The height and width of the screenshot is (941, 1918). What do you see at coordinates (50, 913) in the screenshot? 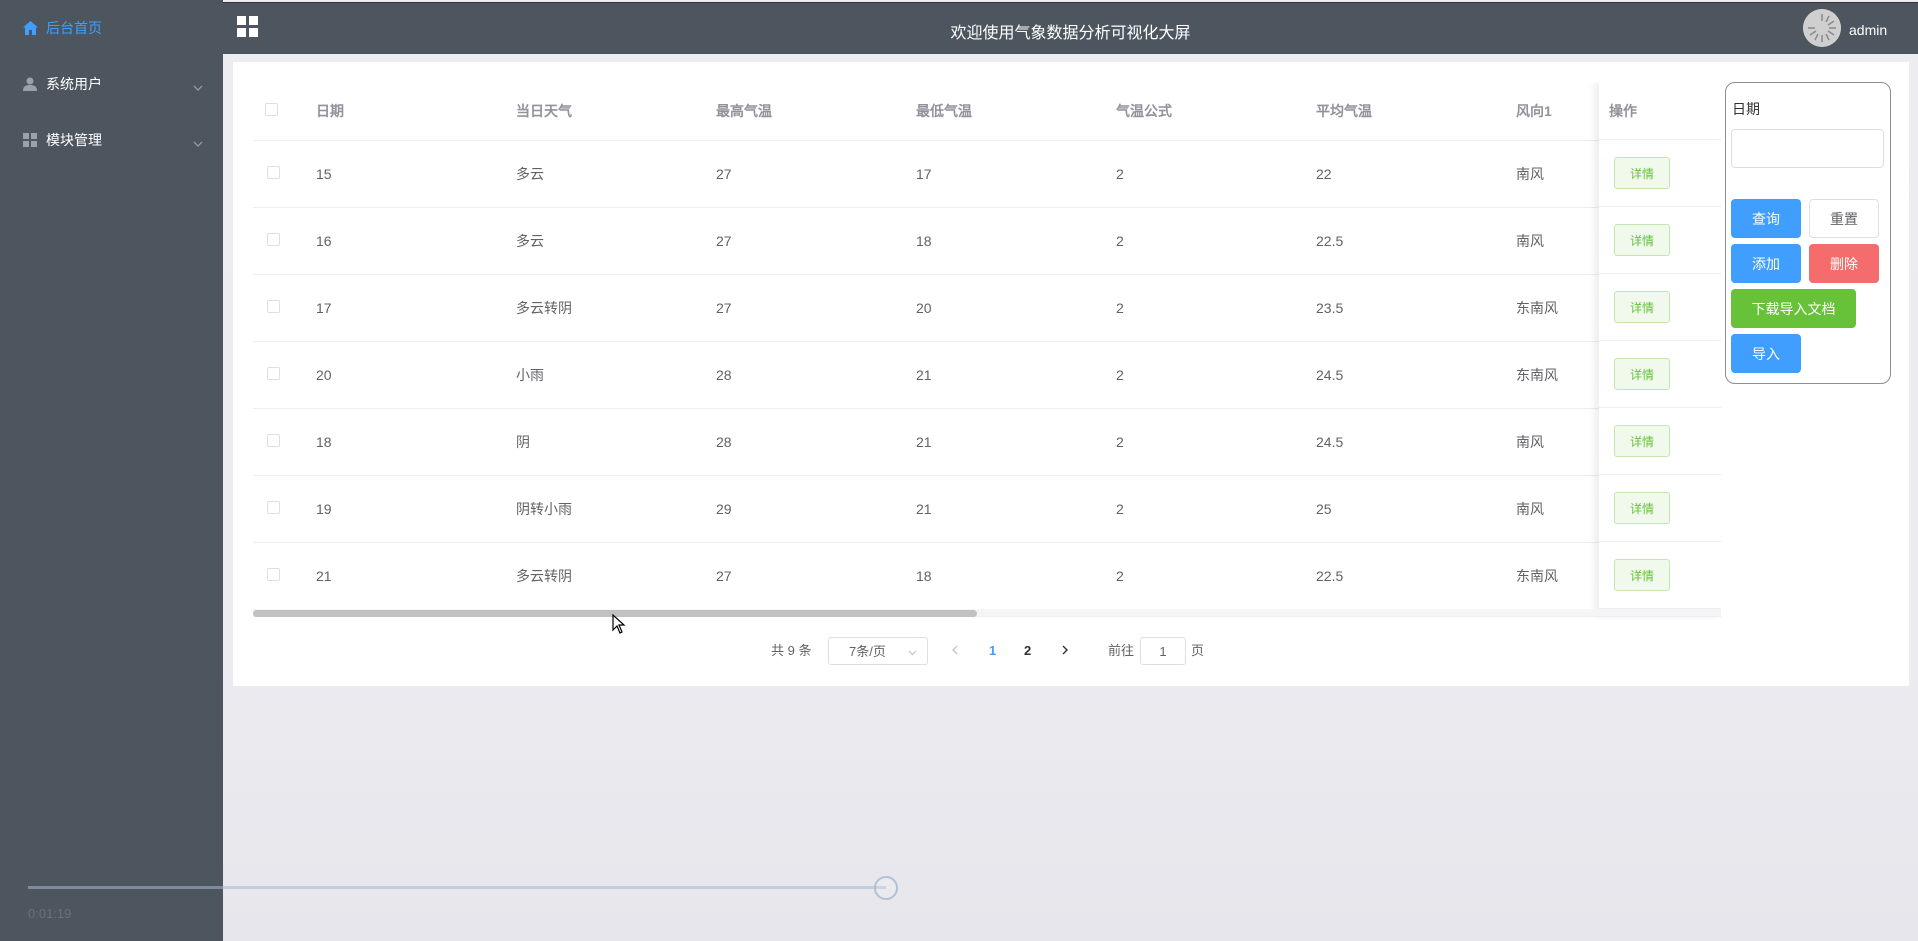
I see `video-time: 0:01:19` at bounding box center [50, 913].